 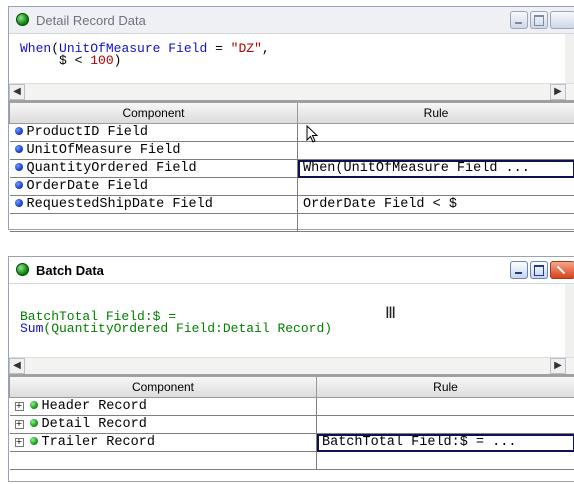 I want to click on window-title: Batch Data, so click(x=70, y=270).